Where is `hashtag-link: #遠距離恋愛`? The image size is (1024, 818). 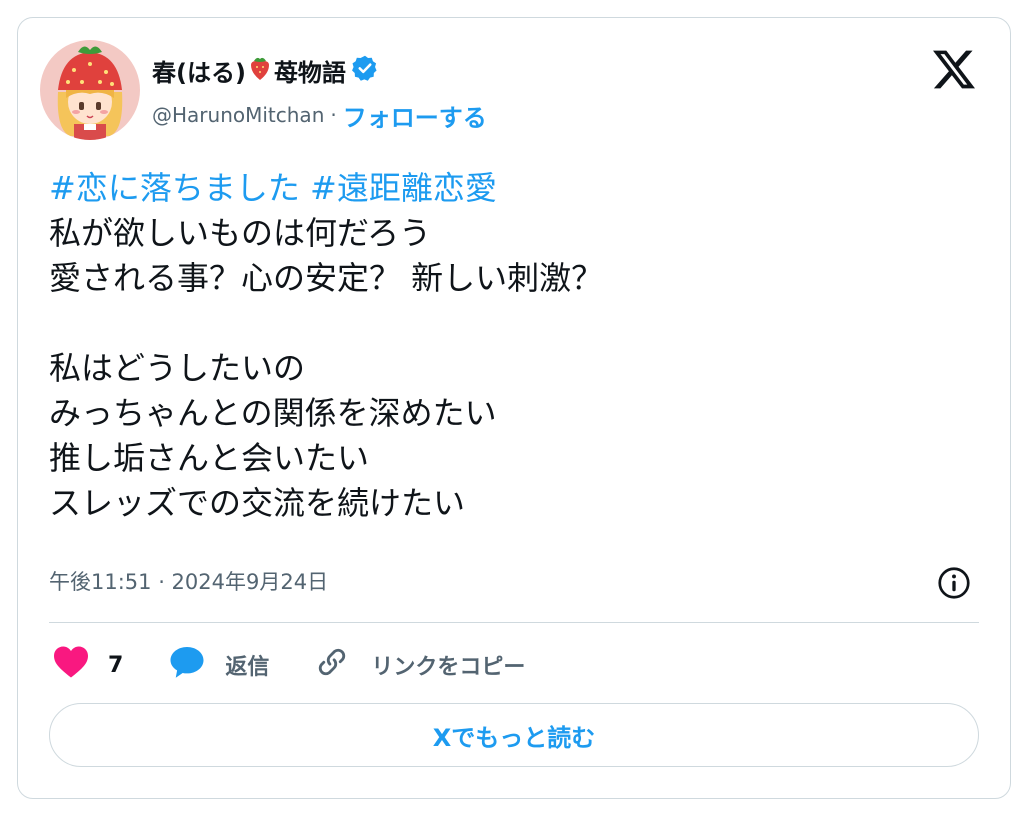
hashtag-link: #遠距離恋愛 is located at coordinates (403, 188).